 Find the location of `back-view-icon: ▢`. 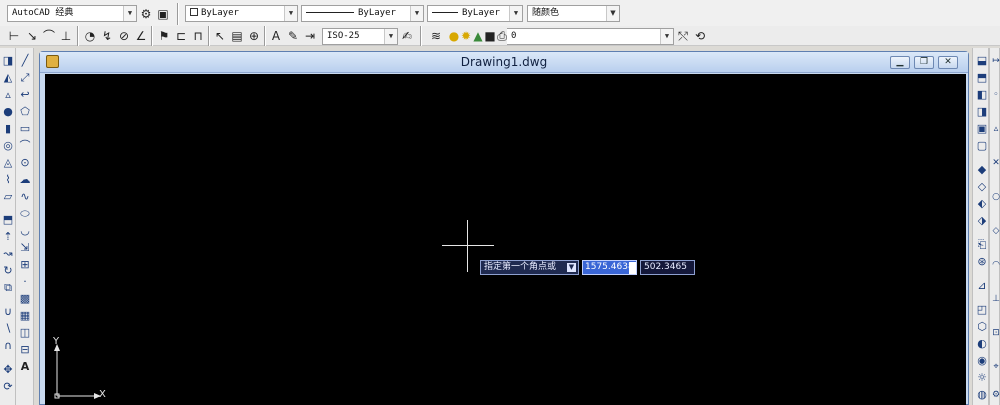

back-view-icon: ▢ is located at coordinates (982, 146).